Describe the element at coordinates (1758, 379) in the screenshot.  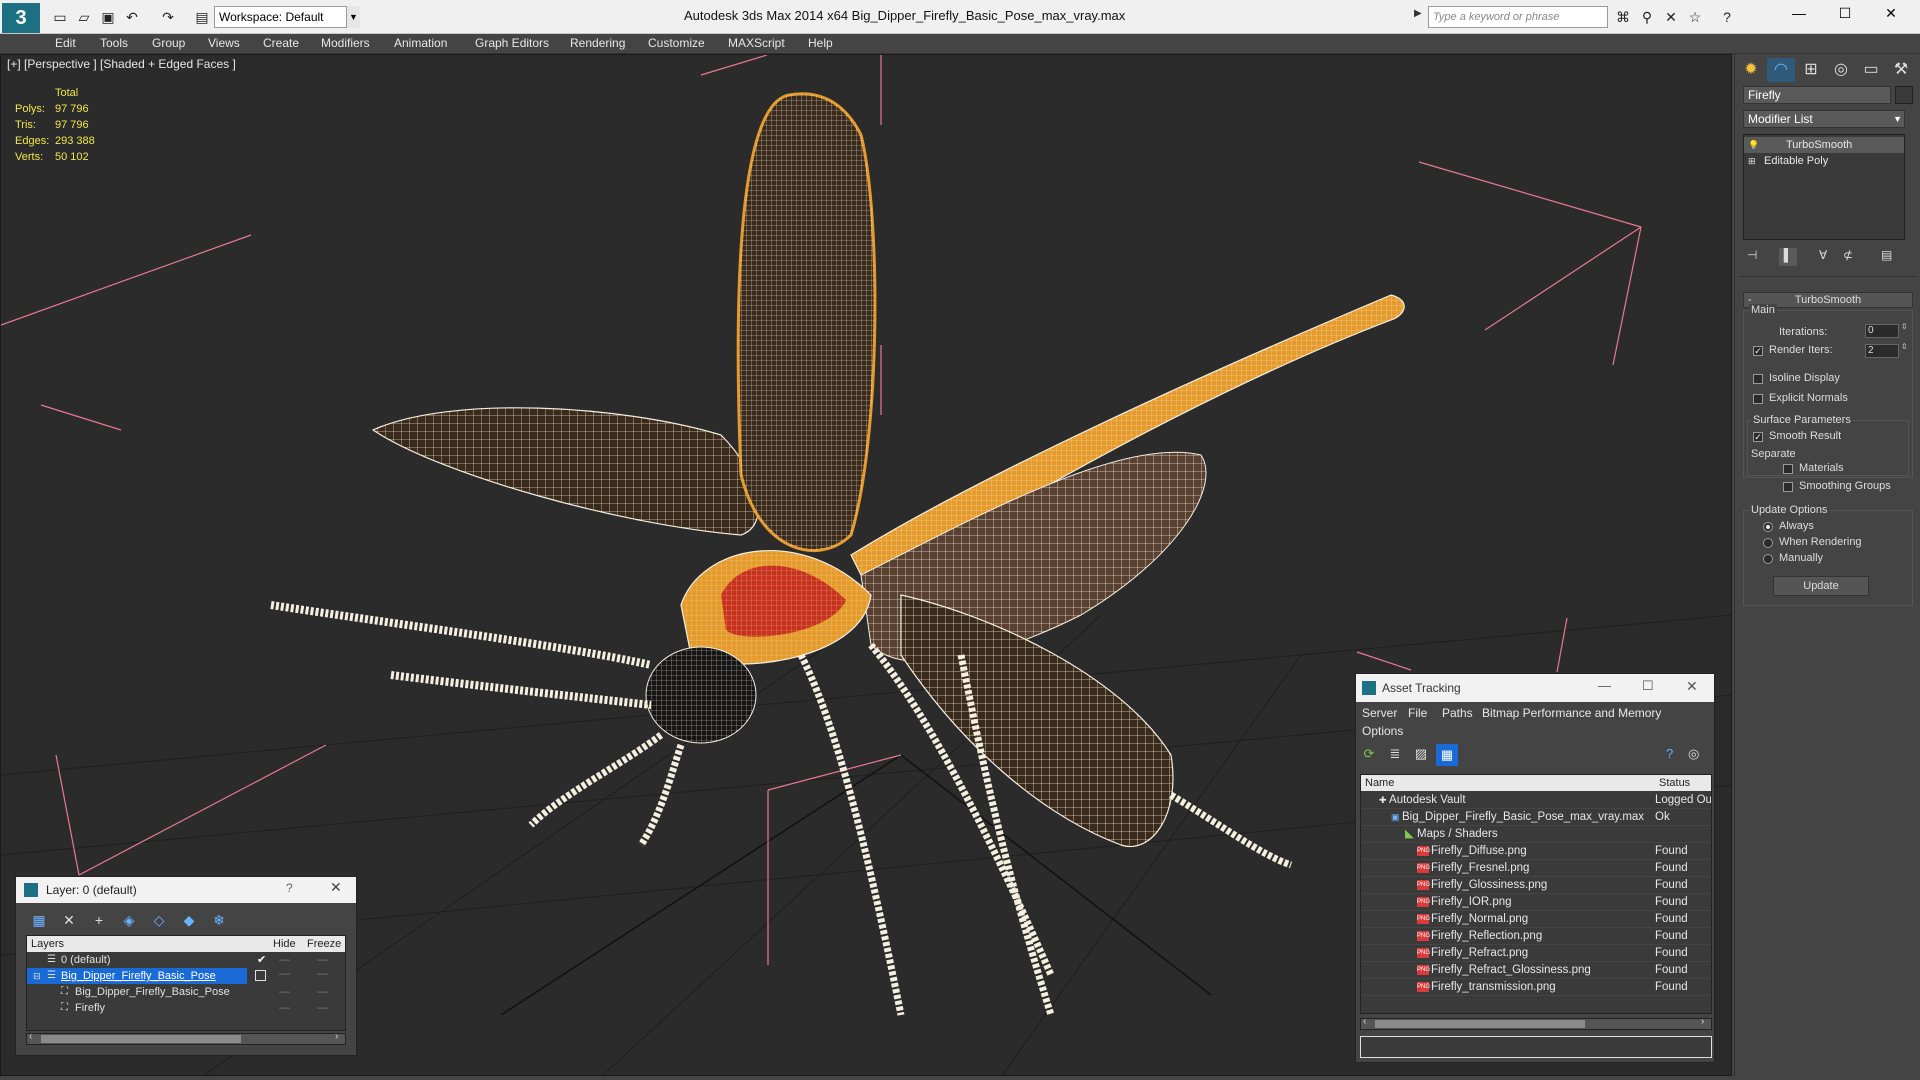
I see `isoline-display-checkbox` at that location.